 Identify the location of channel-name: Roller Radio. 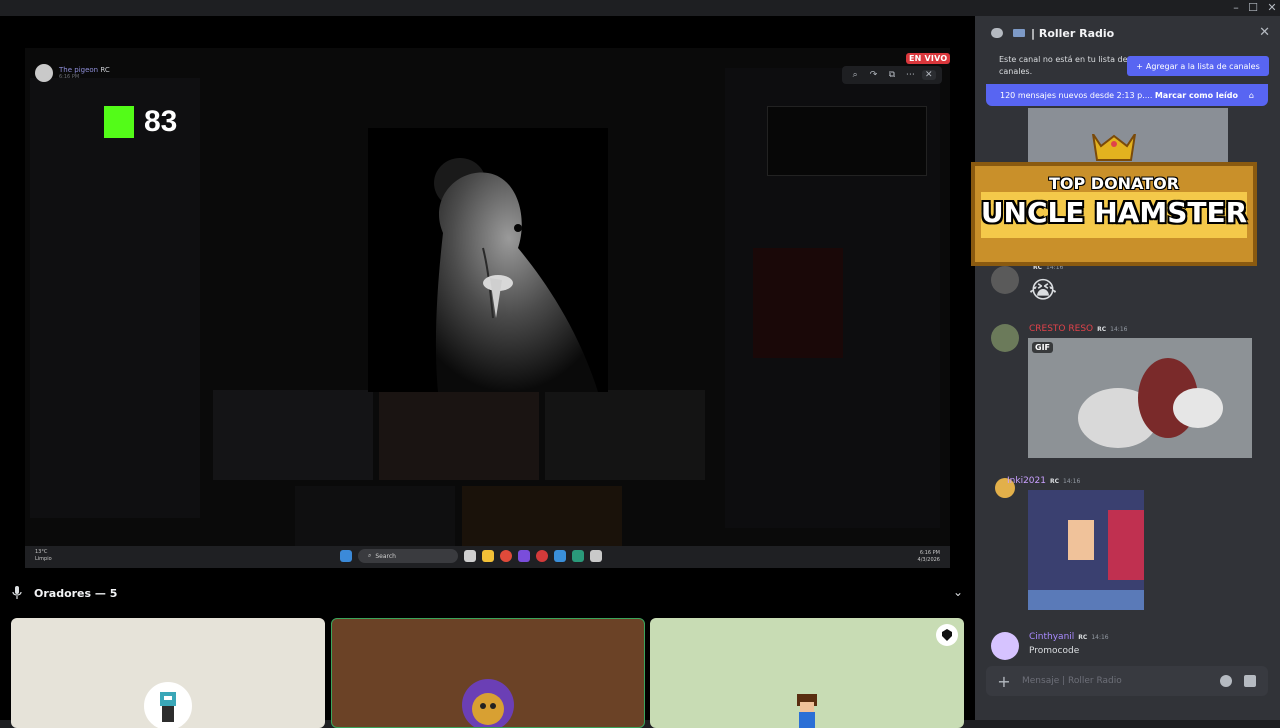
(1076, 33).